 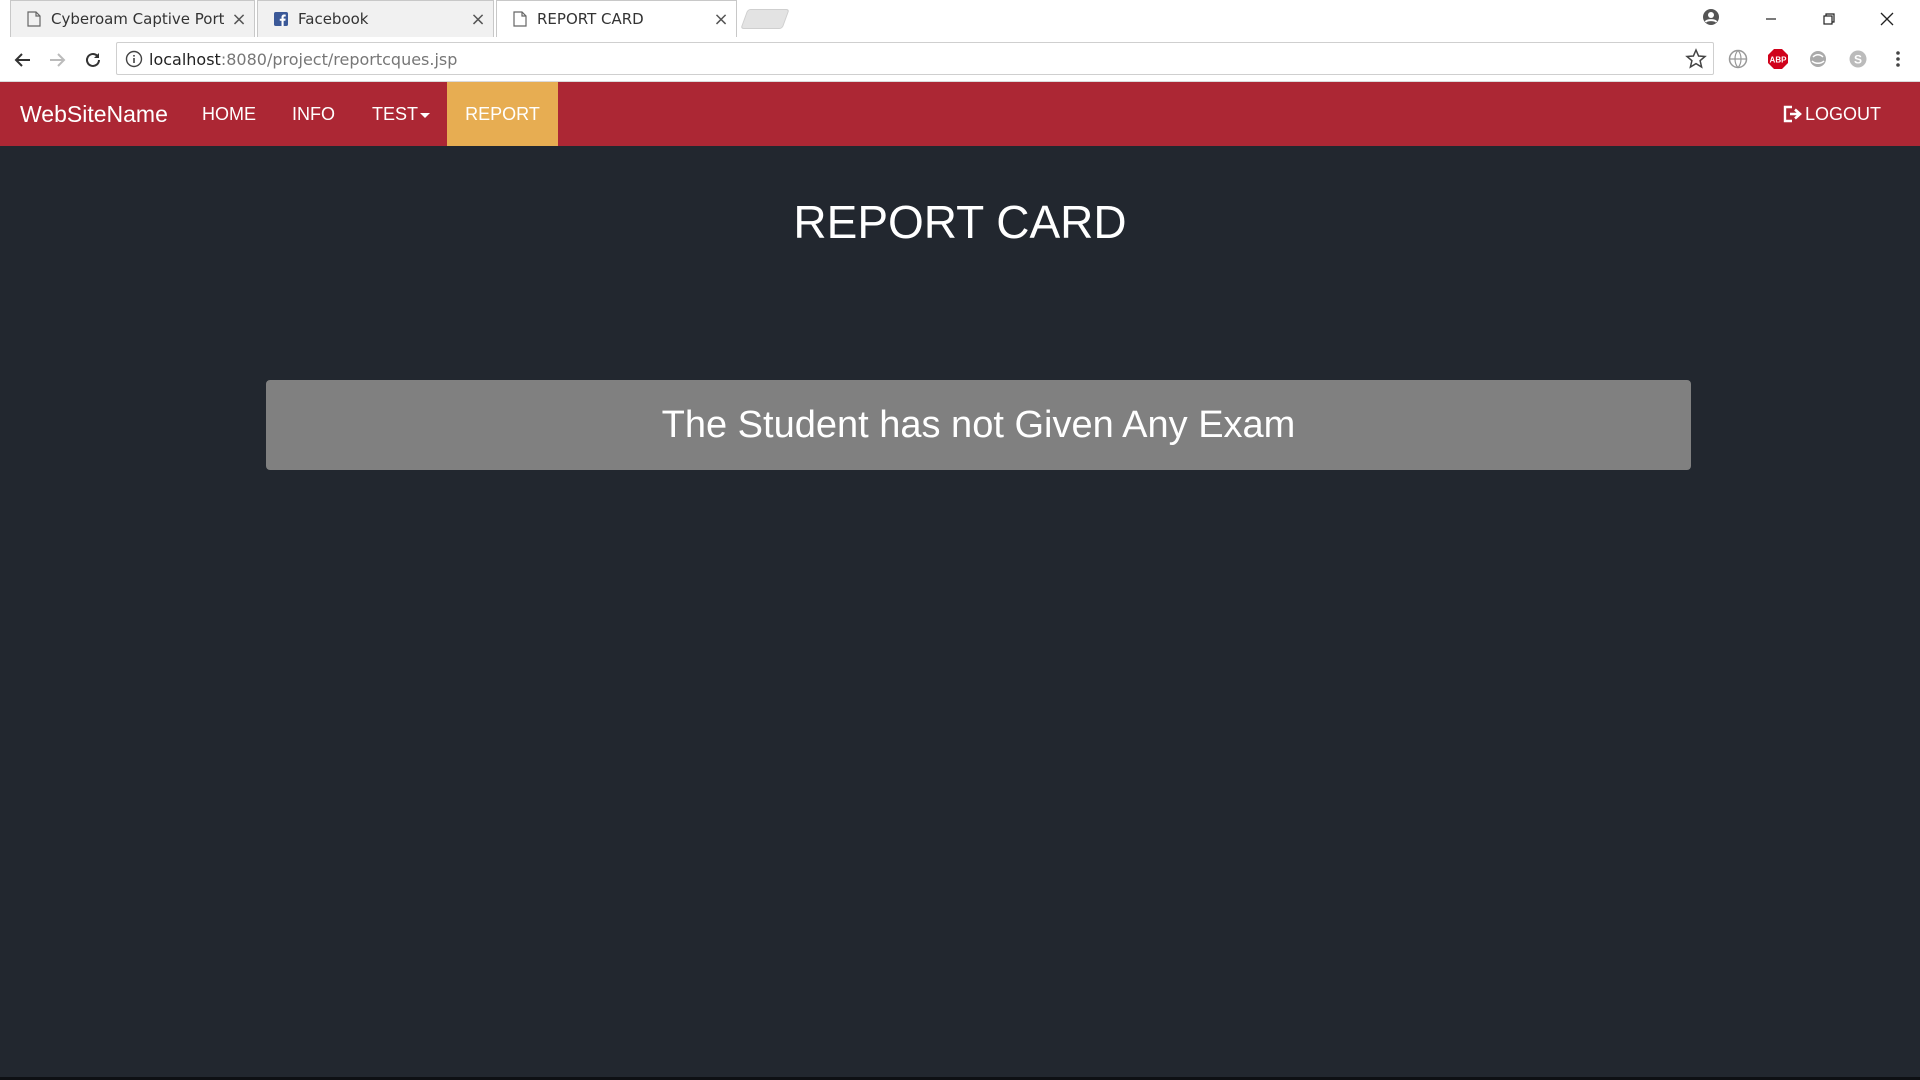 I want to click on adblock-plus-icon: ABP, so click(x=1778, y=59).